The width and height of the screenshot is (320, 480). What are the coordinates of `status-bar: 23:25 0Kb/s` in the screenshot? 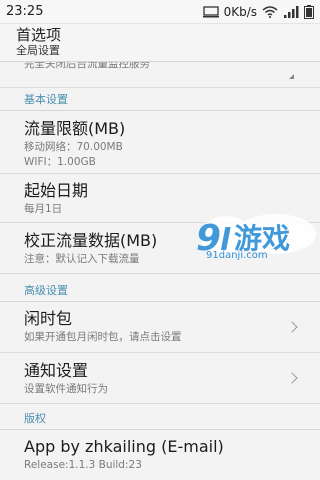 It's located at (160, 12).